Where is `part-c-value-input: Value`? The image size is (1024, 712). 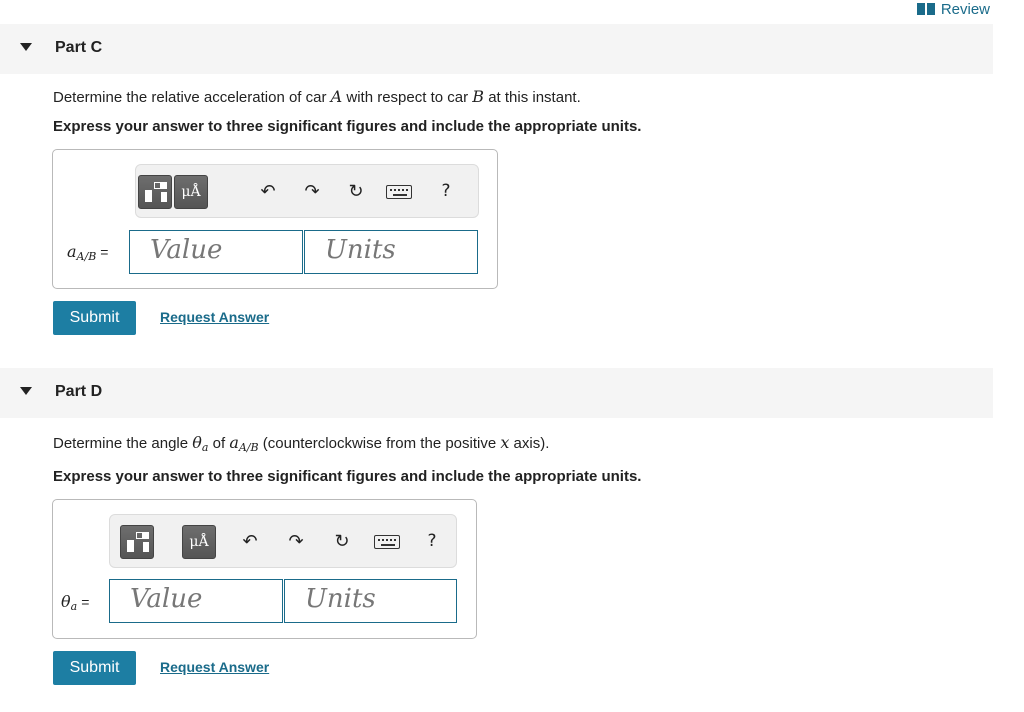
part-c-value-input: Value is located at coordinates (216, 252).